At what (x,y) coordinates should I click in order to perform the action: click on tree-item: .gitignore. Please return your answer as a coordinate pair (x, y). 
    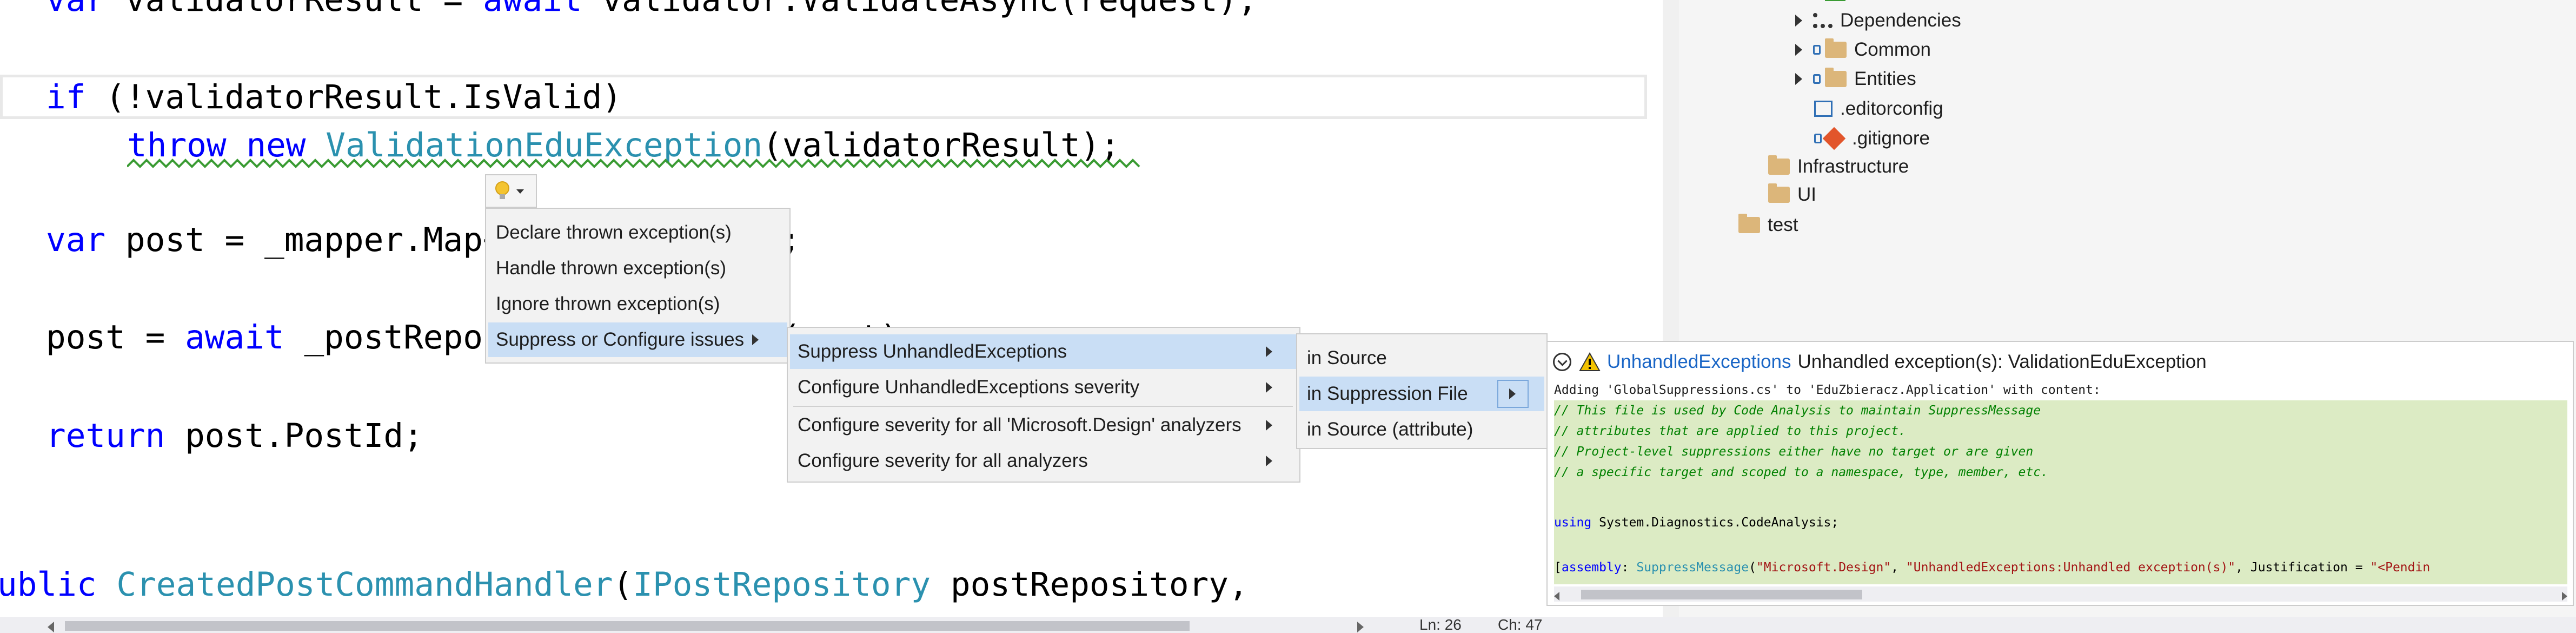
    Looking at the image, I should click on (1872, 138).